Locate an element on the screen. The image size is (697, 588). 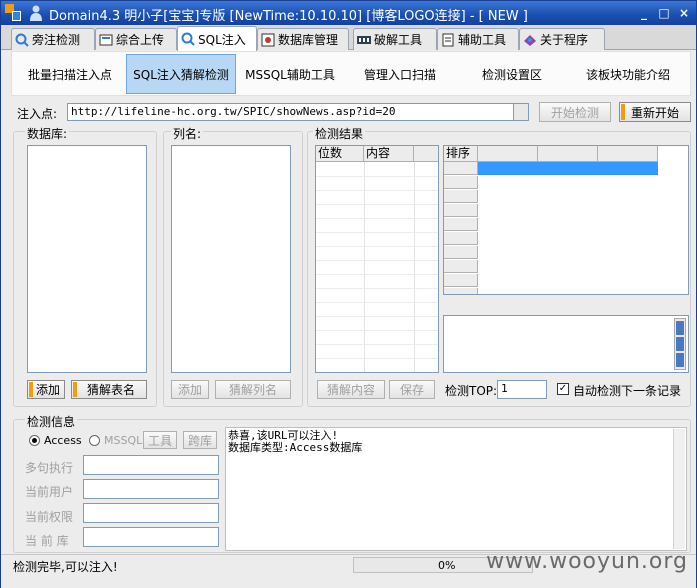
col-content-header: 内容 is located at coordinates (389, 154).